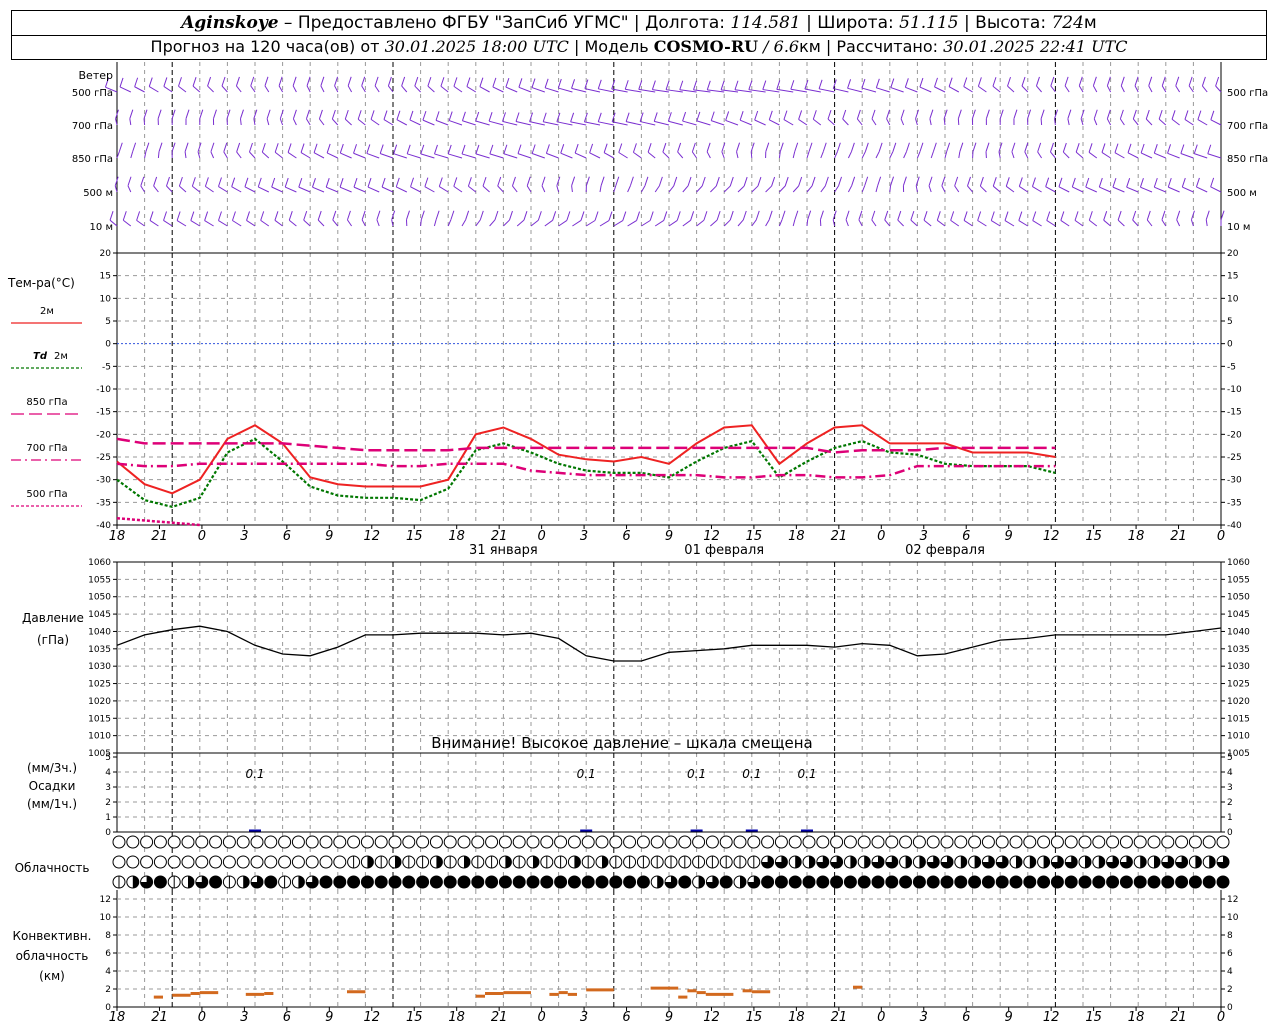  Describe the element at coordinates (99, 702) in the screenshot. I see `y-tick-label-left: 1020` at that location.